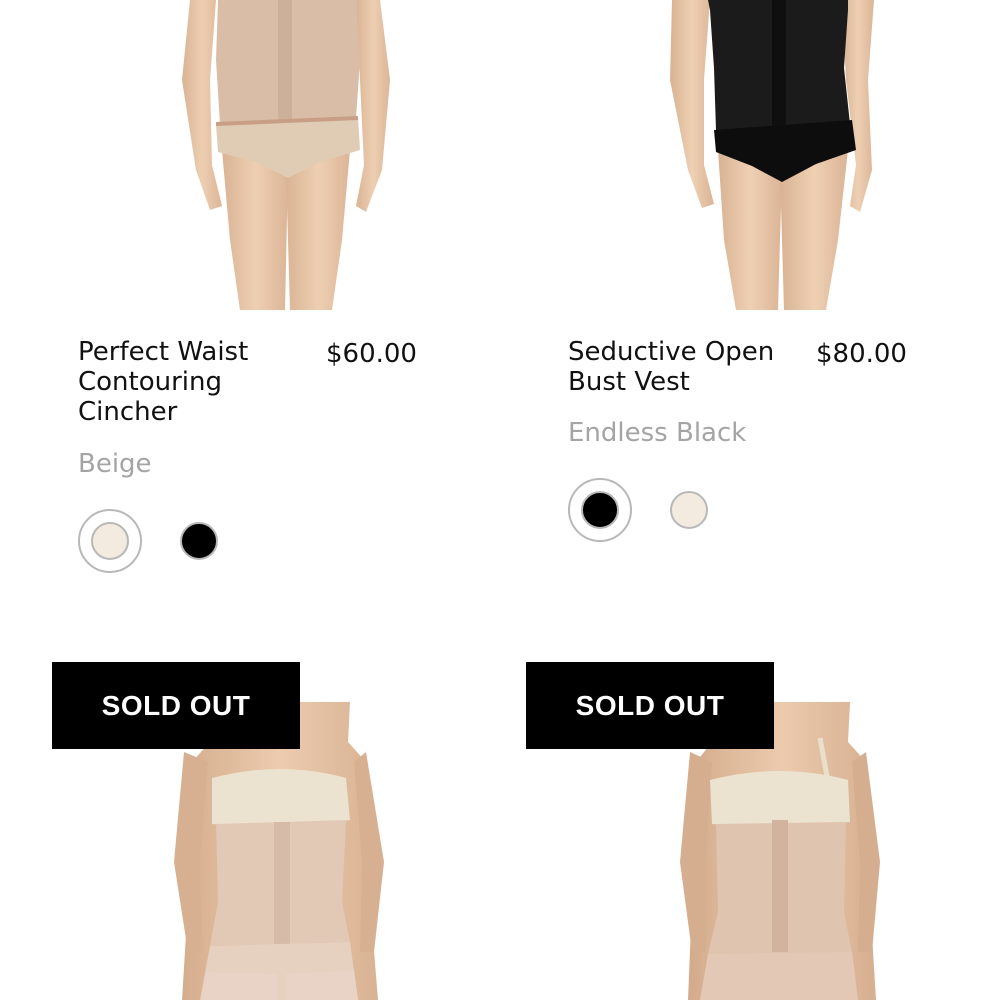 The height and width of the screenshot is (1000, 1000). Describe the element at coordinates (657, 433) in the screenshot. I see `selected-color-name: Endless Black` at that location.